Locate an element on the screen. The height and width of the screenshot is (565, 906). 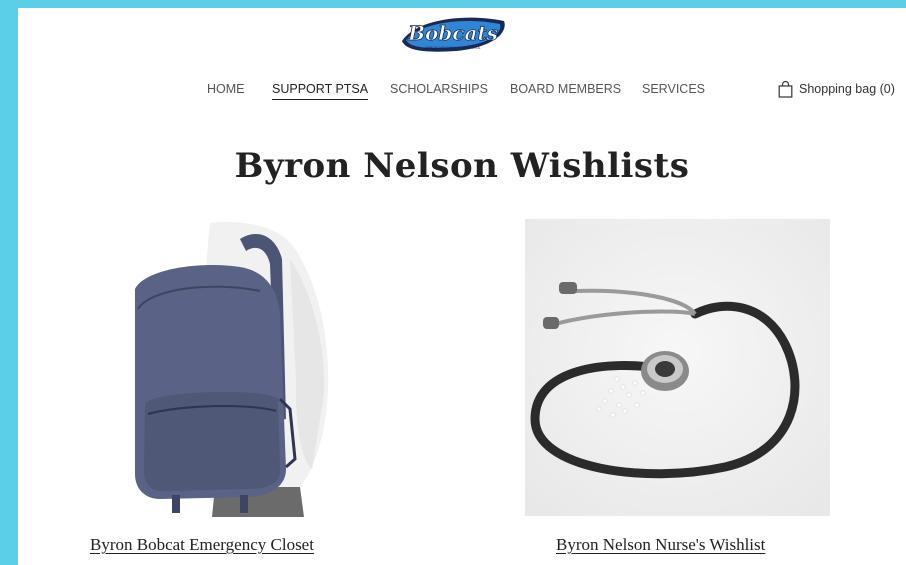
nav-services: SERVICES is located at coordinates (673, 89).